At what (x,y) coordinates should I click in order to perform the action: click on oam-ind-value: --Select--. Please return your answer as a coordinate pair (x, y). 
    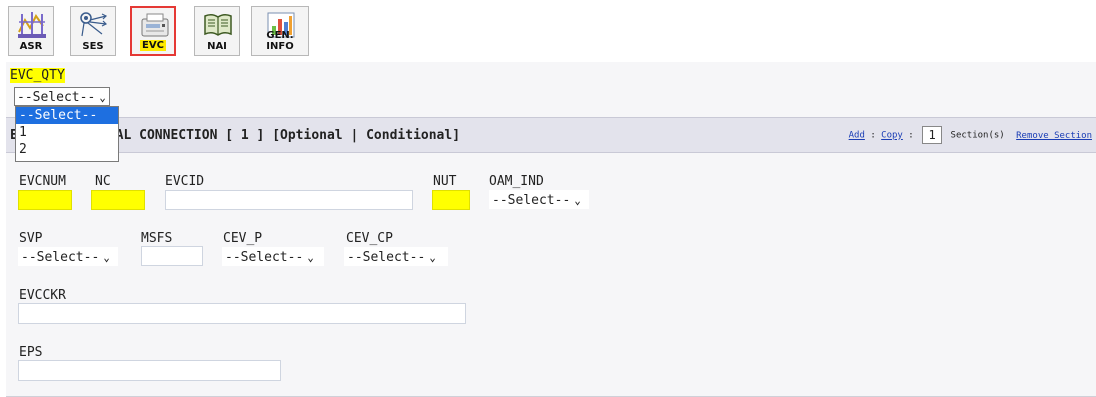
    Looking at the image, I should click on (531, 200).